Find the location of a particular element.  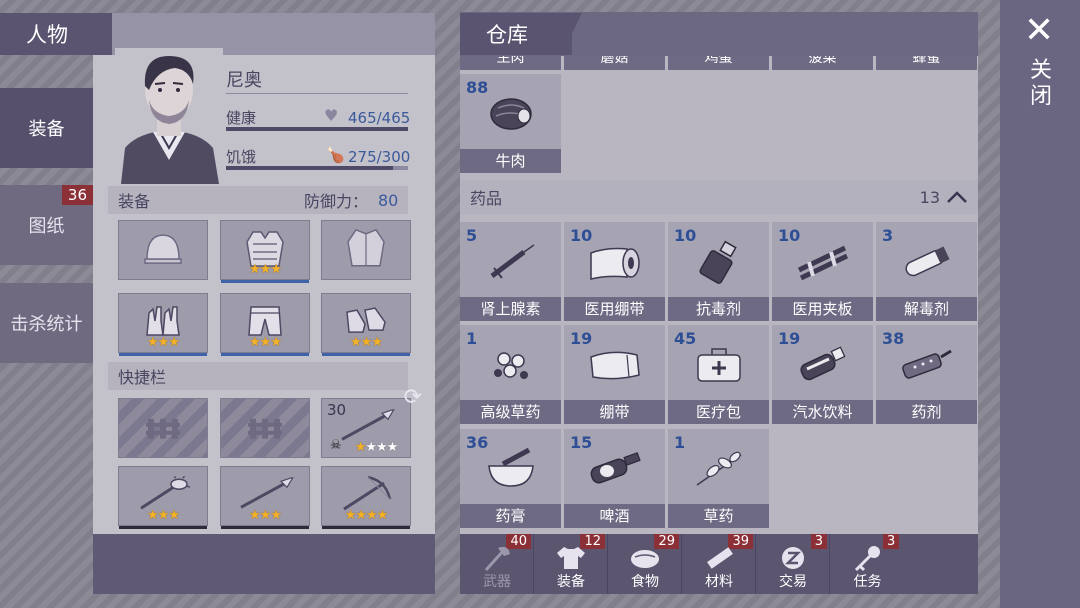

tab-quests: 3 任务 is located at coordinates (867, 564).